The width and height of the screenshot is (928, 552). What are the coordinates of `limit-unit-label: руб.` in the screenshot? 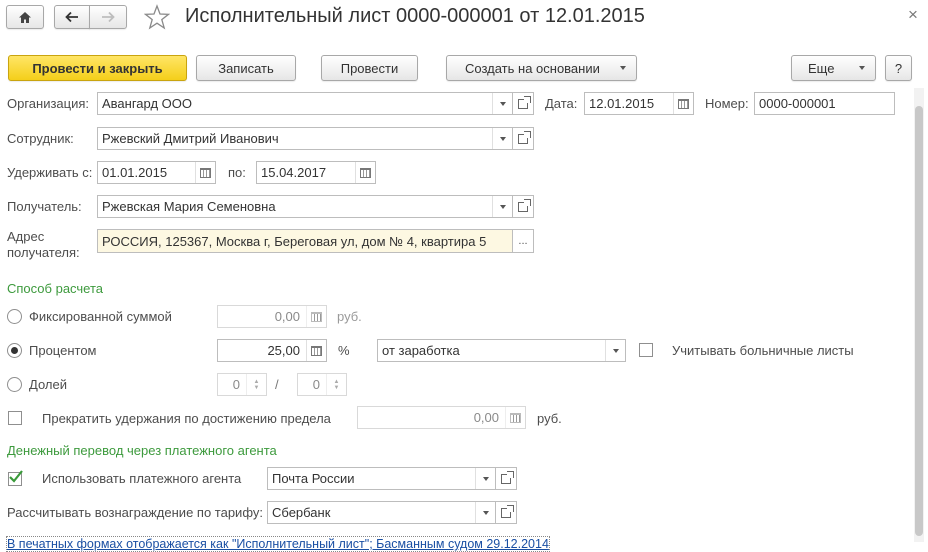 It's located at (549, 418).